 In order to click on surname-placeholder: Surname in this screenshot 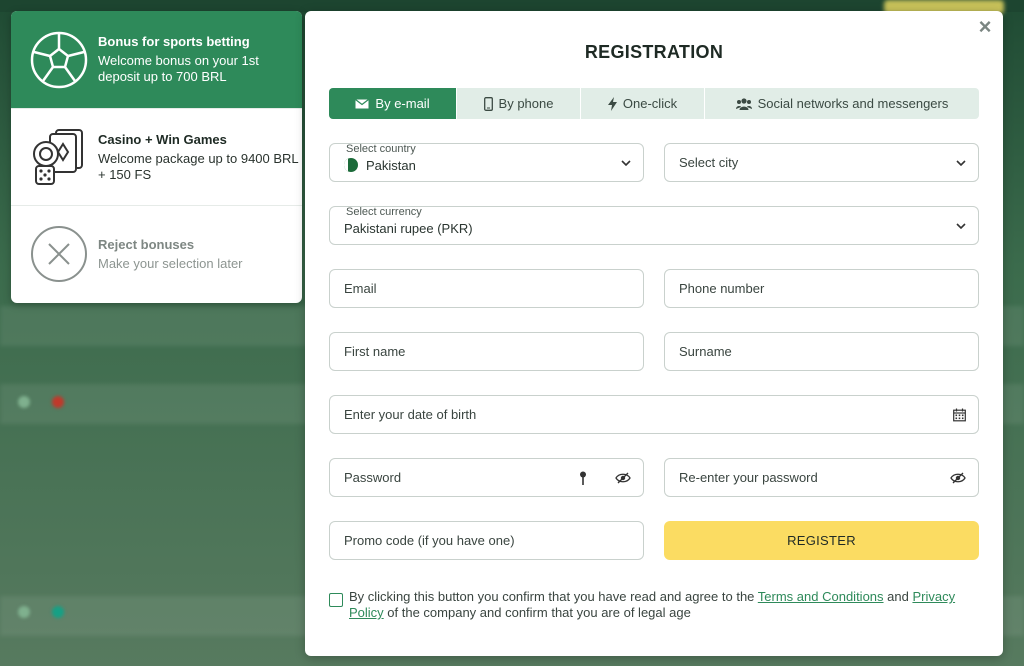, I will do `click(705, 351)`.